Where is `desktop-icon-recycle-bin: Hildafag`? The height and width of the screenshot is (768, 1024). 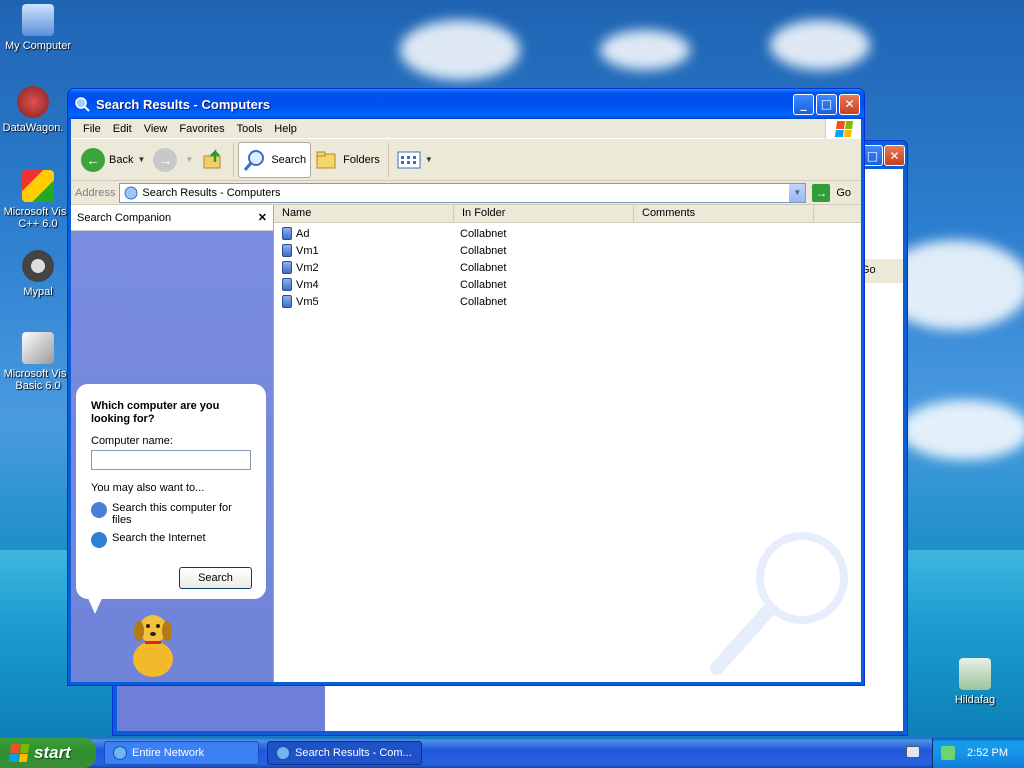
desktop-icon-recycle-bin: Hildafag is located at coordinates (975, 682).